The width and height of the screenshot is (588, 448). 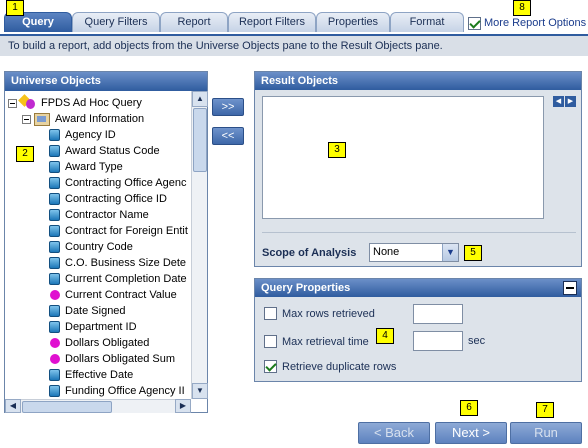 I want to click on chevron-down-icon: ▼, so click(x=450, y=252).